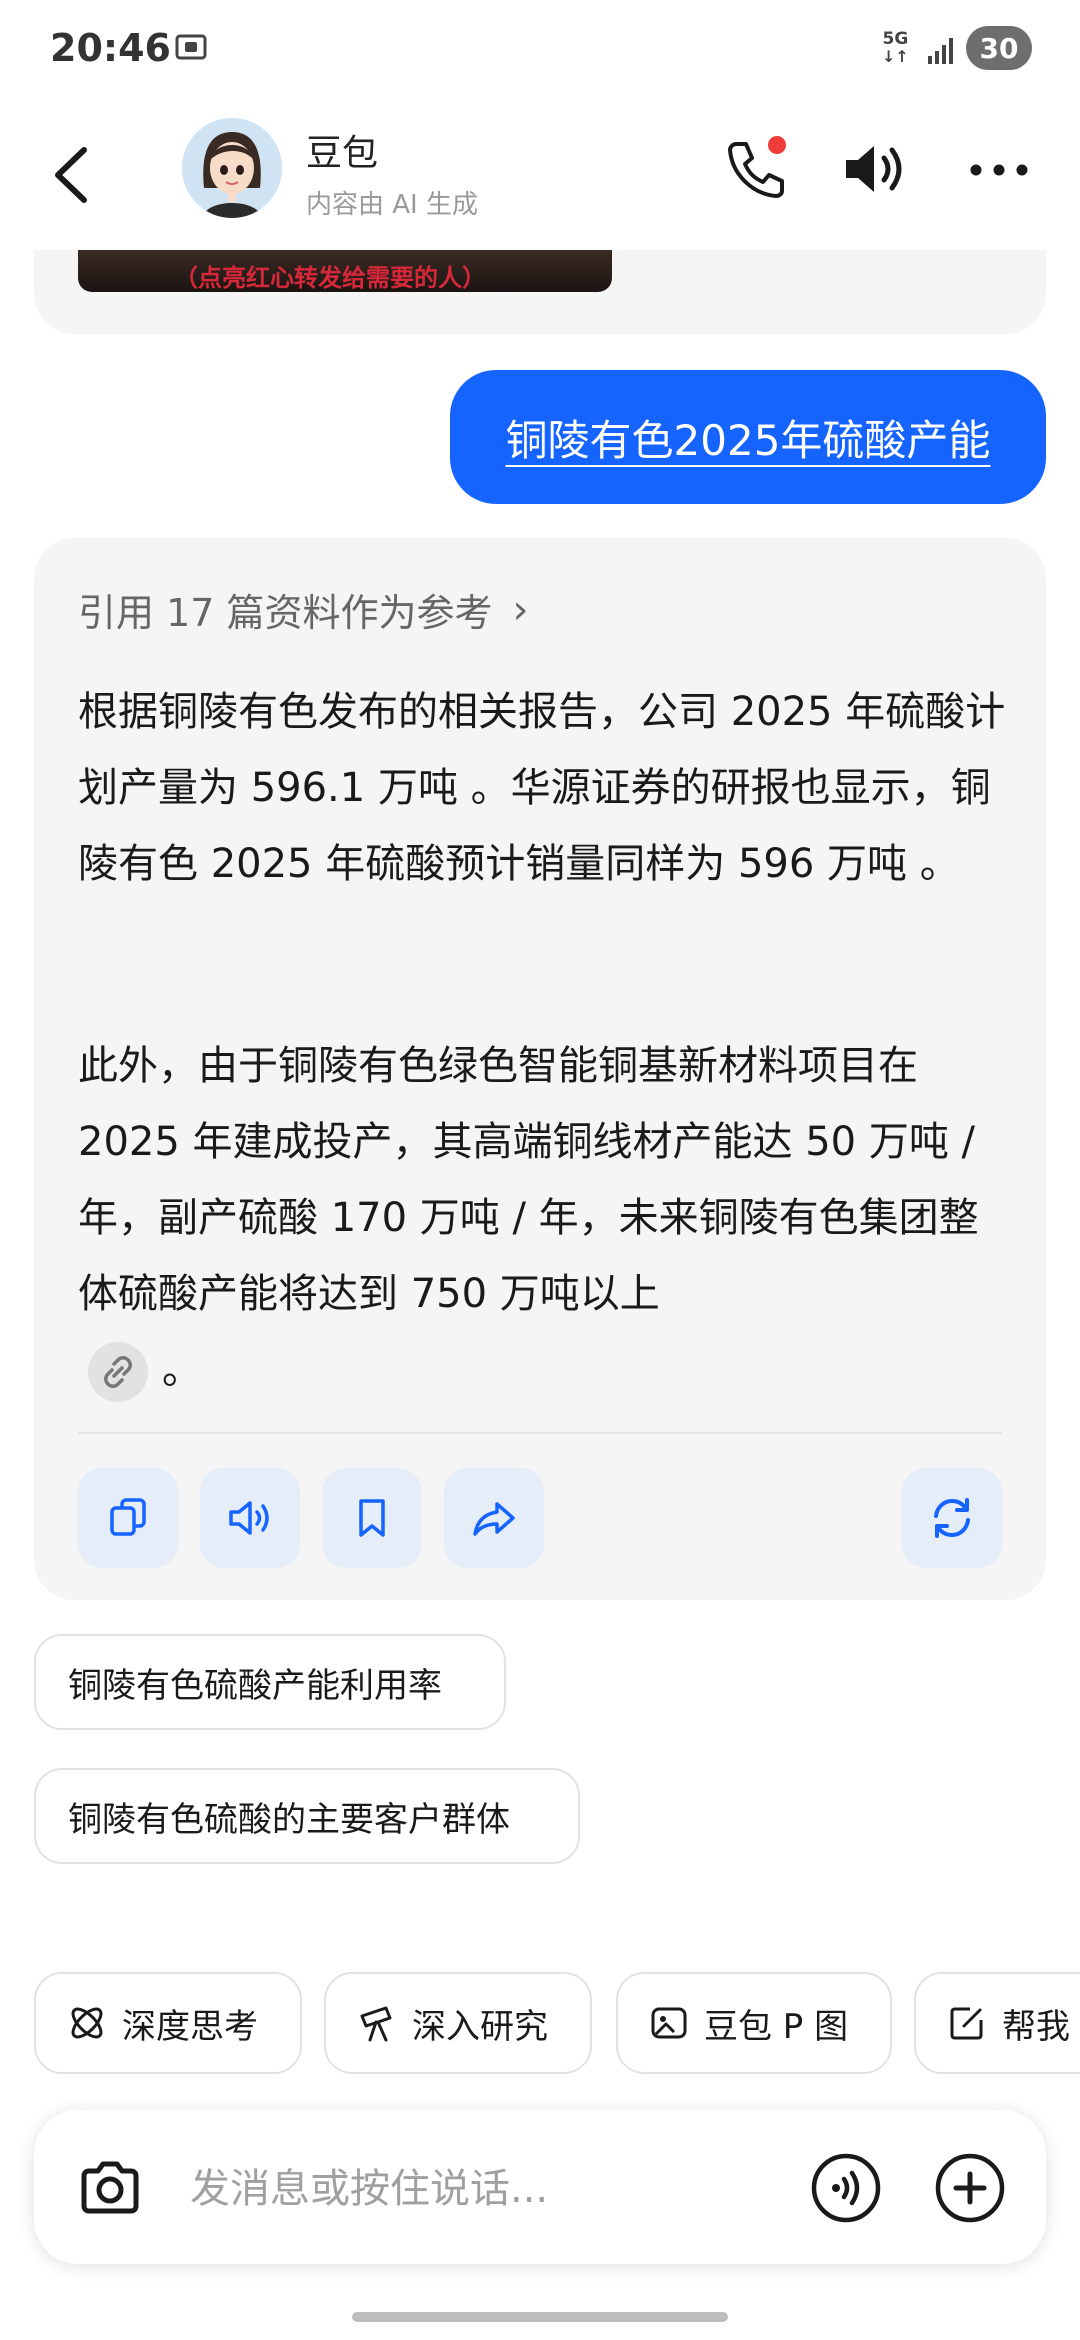  Describe the element at coordinates (966, 2023) in the screenshot. I see `edit-icon` at that location.